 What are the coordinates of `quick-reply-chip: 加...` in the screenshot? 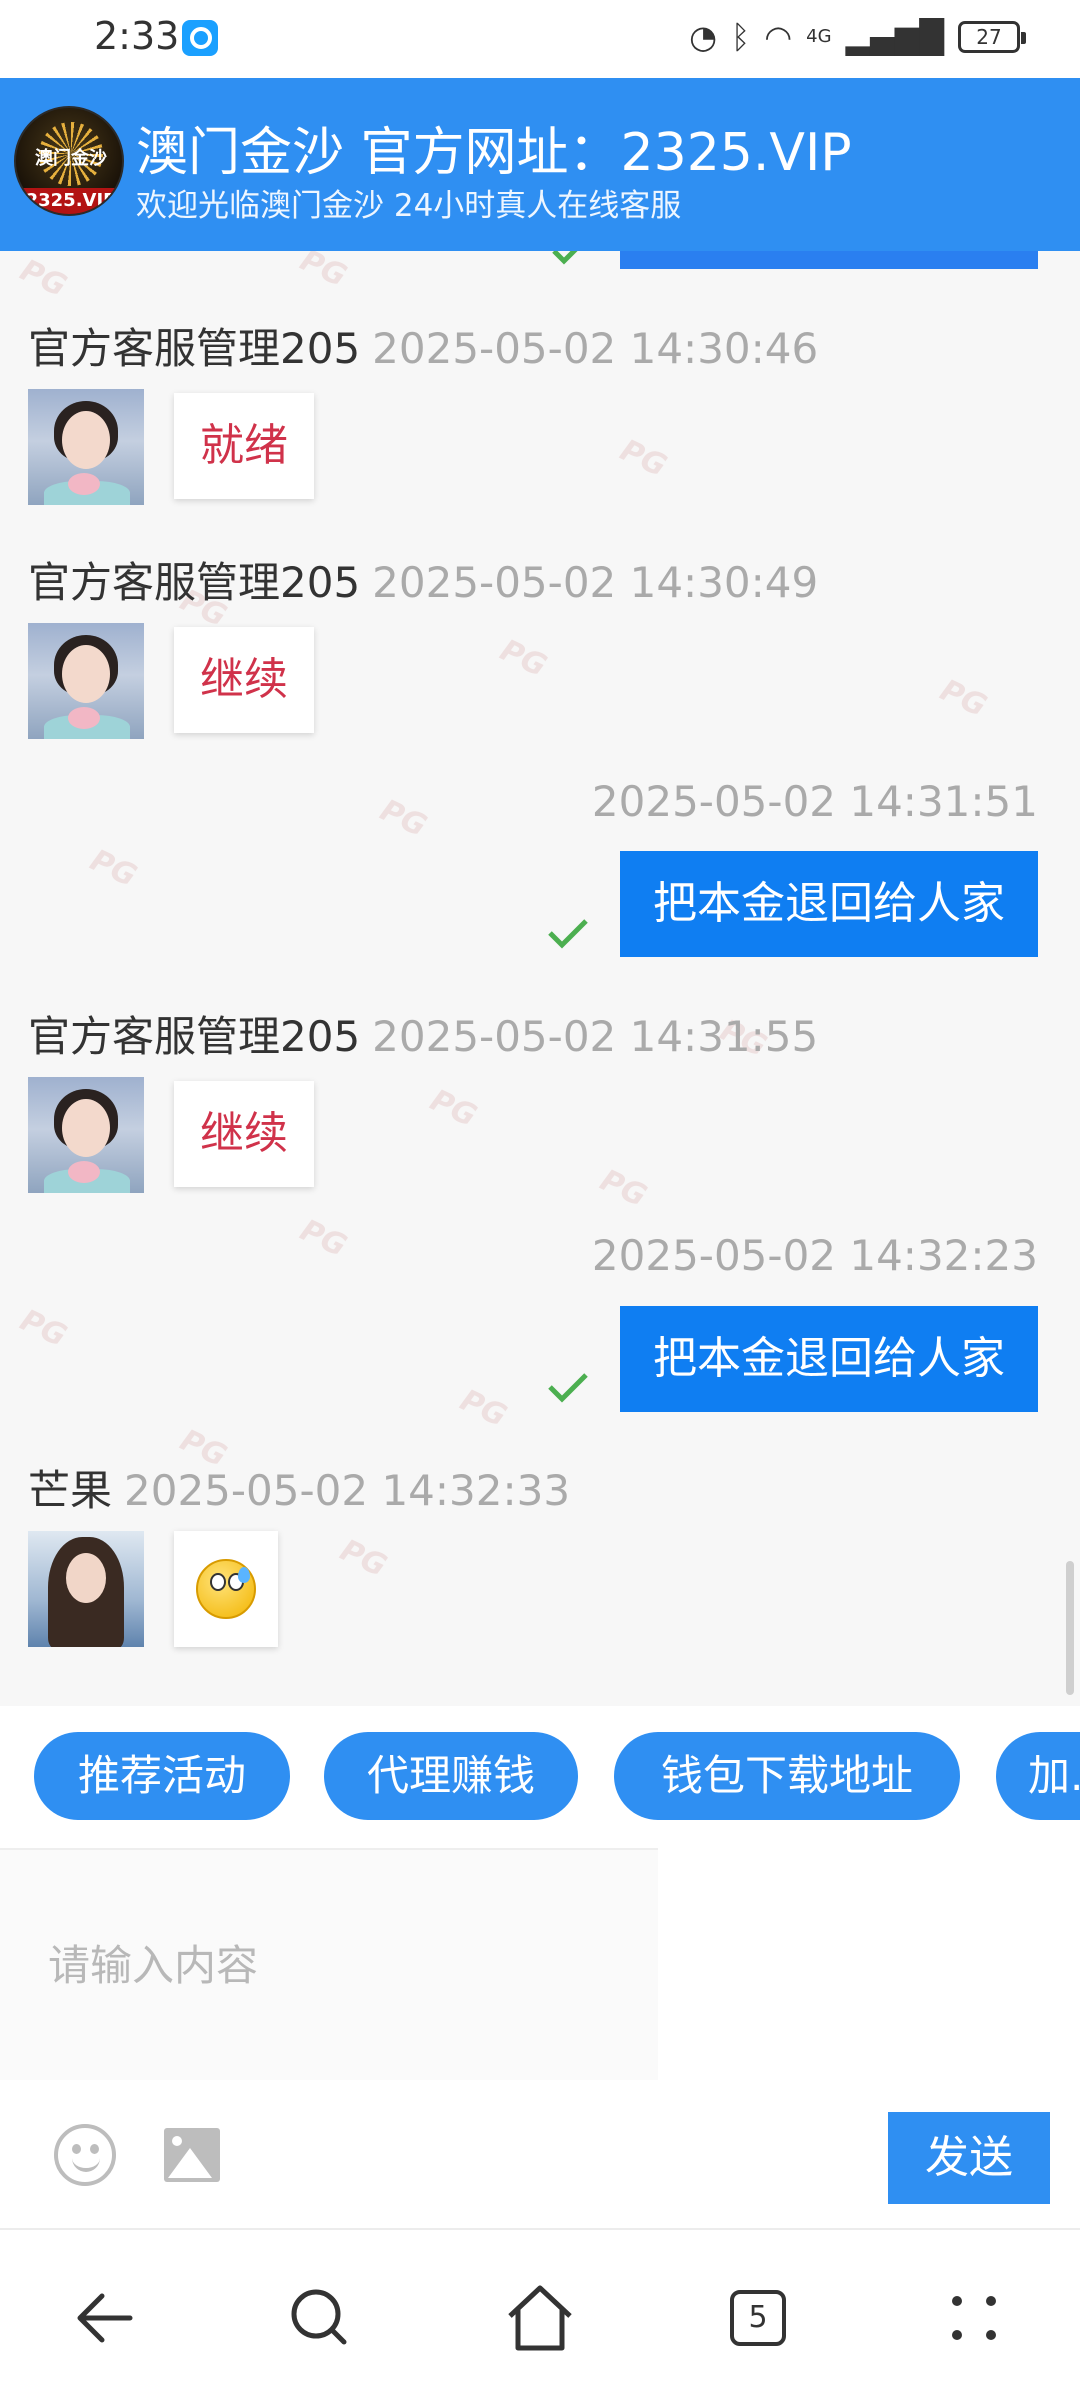 It's located at (1038, 1776).